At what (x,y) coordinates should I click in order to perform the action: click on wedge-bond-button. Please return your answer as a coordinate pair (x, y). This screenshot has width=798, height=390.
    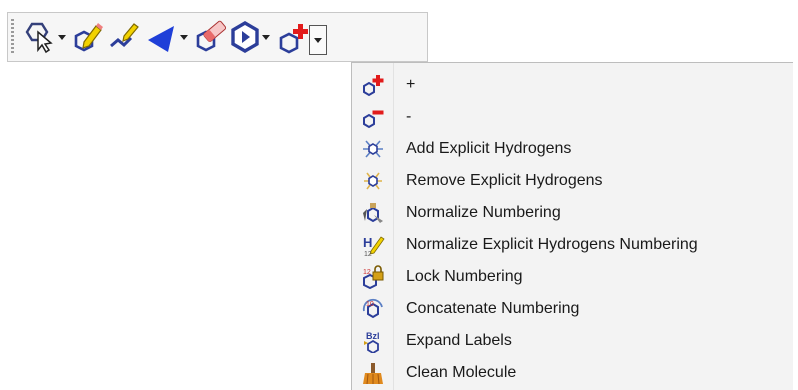
    Looking at the image, I should click on (161, 37).